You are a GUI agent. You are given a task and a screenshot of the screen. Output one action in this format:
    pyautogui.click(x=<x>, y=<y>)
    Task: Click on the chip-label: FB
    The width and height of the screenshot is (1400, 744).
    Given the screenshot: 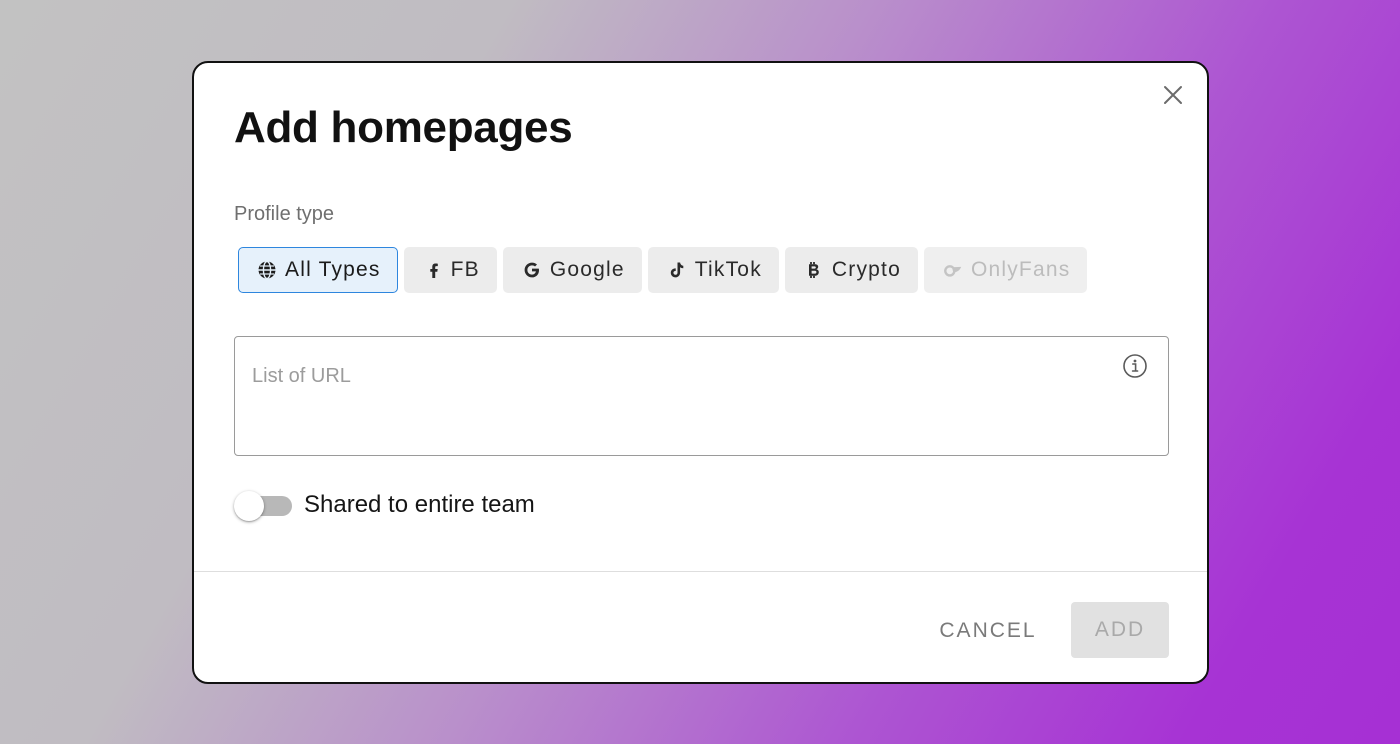 What is the action you would take?
    pyautogui.click(x=465, y=269)
    